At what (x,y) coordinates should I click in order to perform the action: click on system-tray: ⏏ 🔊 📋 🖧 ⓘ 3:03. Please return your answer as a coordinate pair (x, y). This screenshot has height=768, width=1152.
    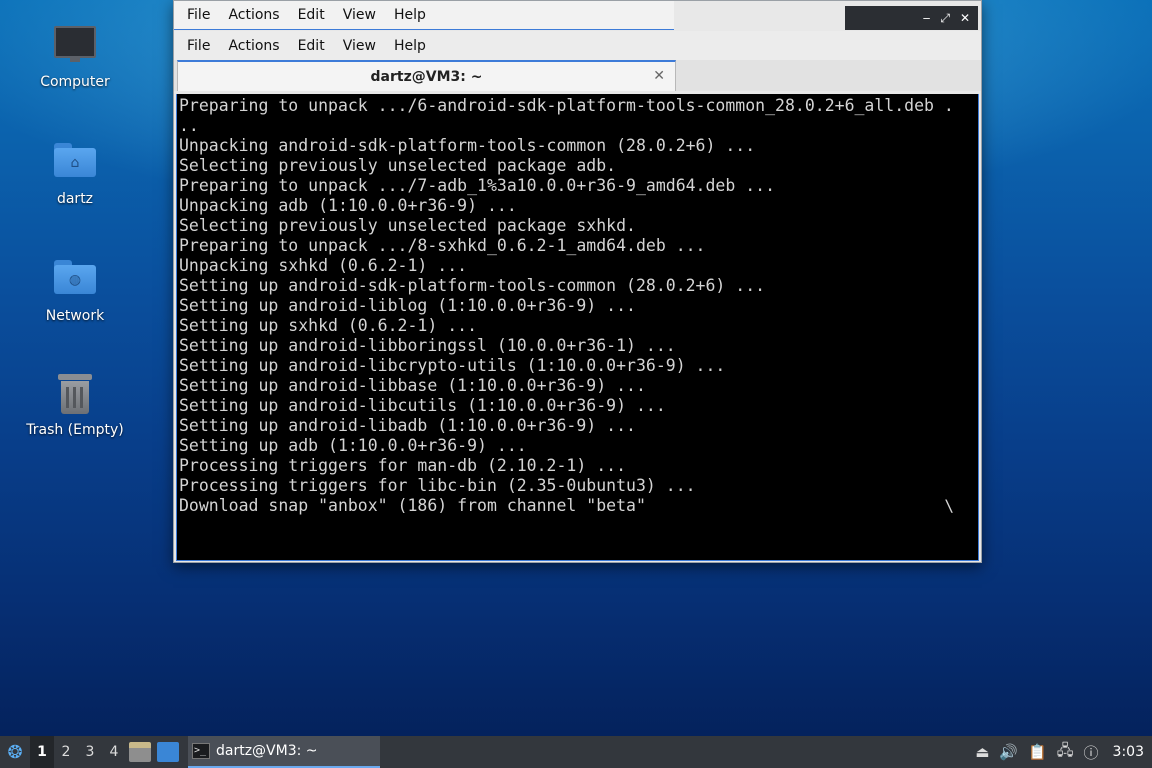
    Looking at the image, I should click on (1063, 752).